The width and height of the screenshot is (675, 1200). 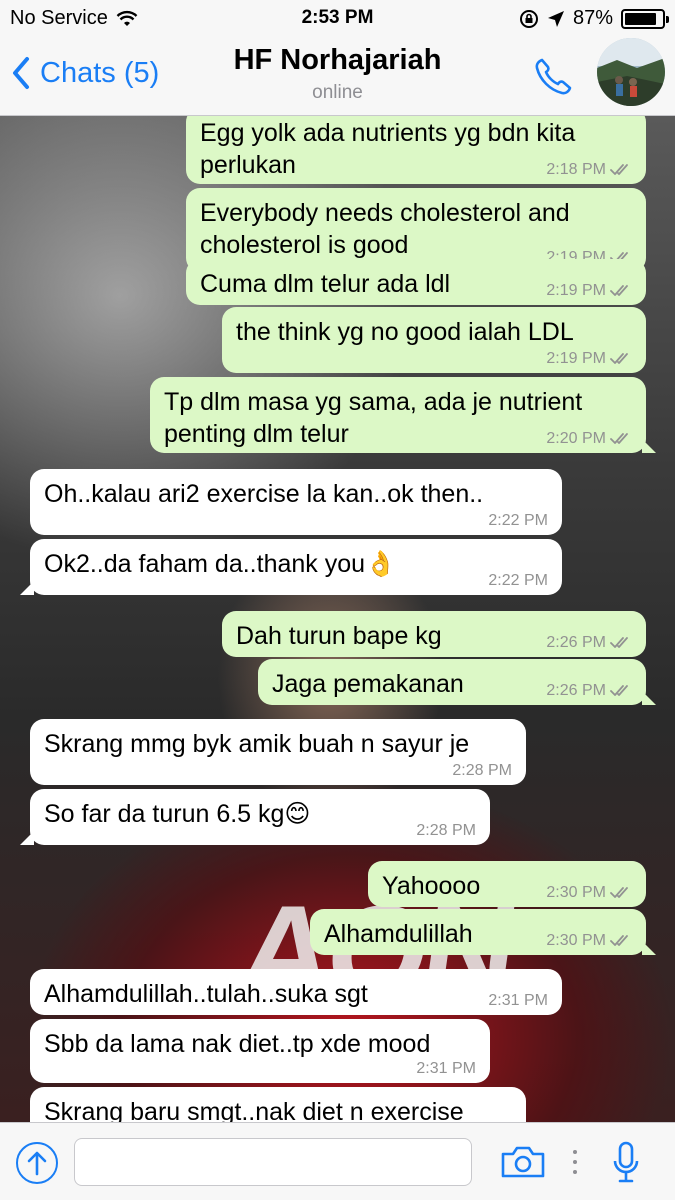 I want to click on battery-fill, so click(x=641, y=18).